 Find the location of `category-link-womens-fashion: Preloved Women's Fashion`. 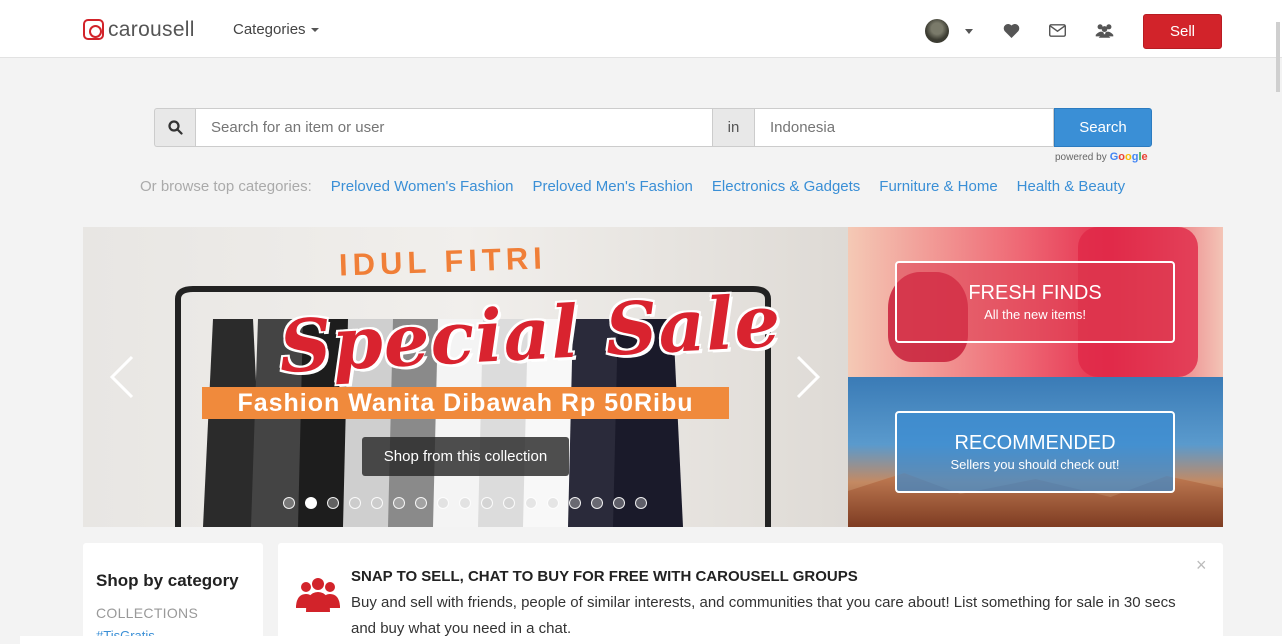

category-link-womens-fashion: Preloved Women's Fashion is located at coordinates (422, 186).